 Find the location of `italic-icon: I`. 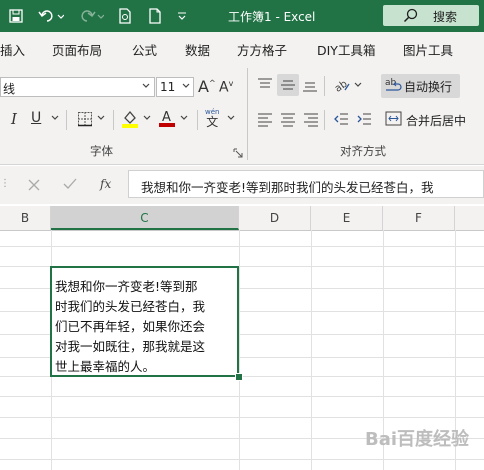

italic-icon: I is located at coordinates (14, 119).